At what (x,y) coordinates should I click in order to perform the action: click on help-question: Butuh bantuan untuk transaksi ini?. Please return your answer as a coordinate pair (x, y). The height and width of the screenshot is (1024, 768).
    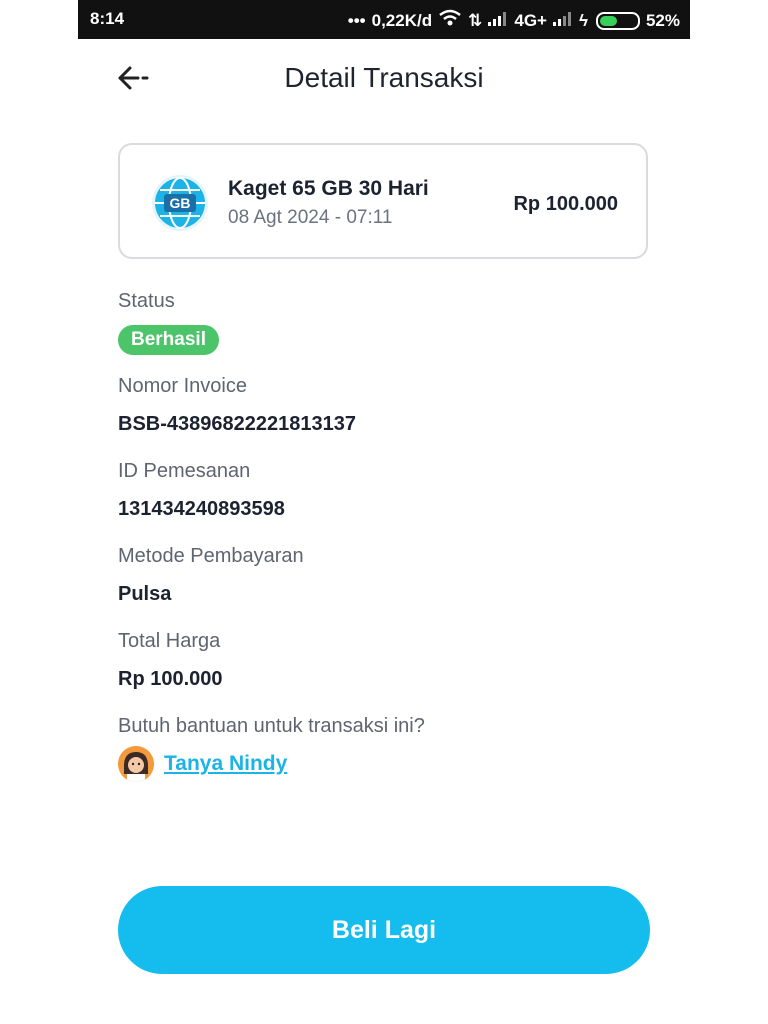
    Looking at the image, I should click on (271, 726).